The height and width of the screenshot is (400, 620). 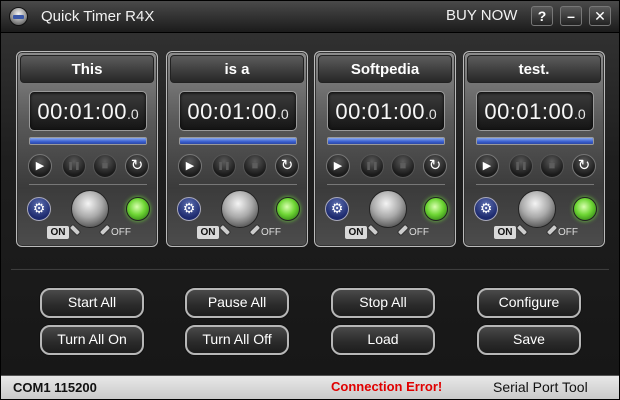 I want to click on turn-all-on-button: Turn All On, so click(x=92, y=340).